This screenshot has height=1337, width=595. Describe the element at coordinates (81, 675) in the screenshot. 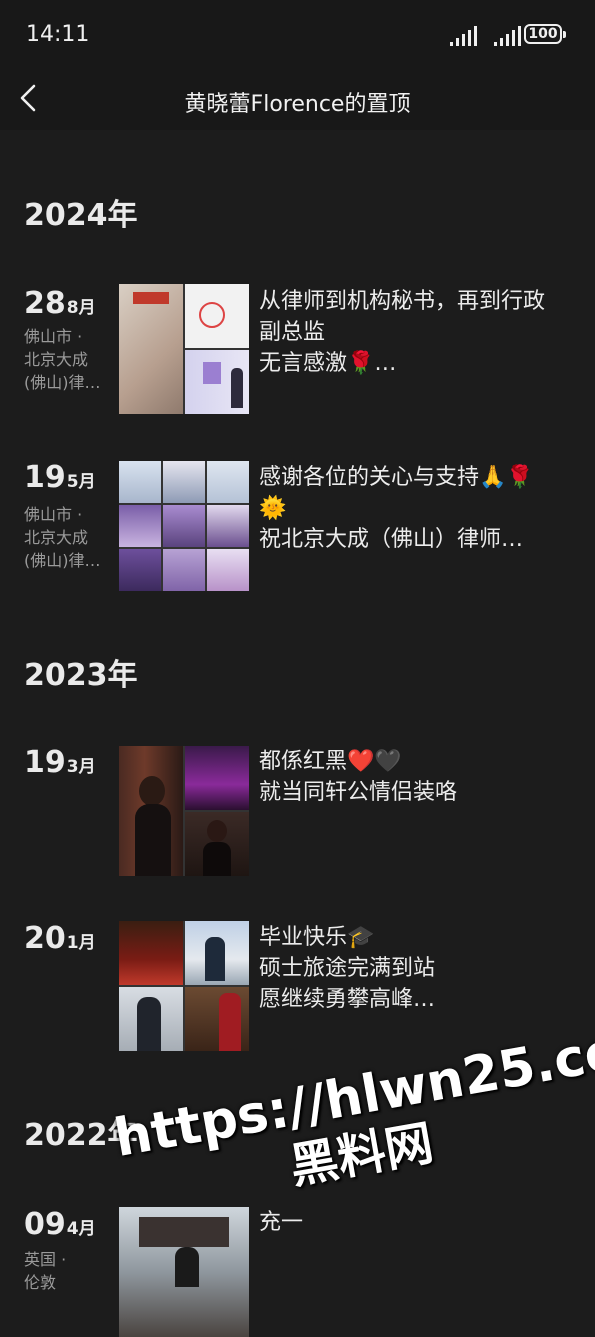

I see `year-header-2023: 2023年` at that location.